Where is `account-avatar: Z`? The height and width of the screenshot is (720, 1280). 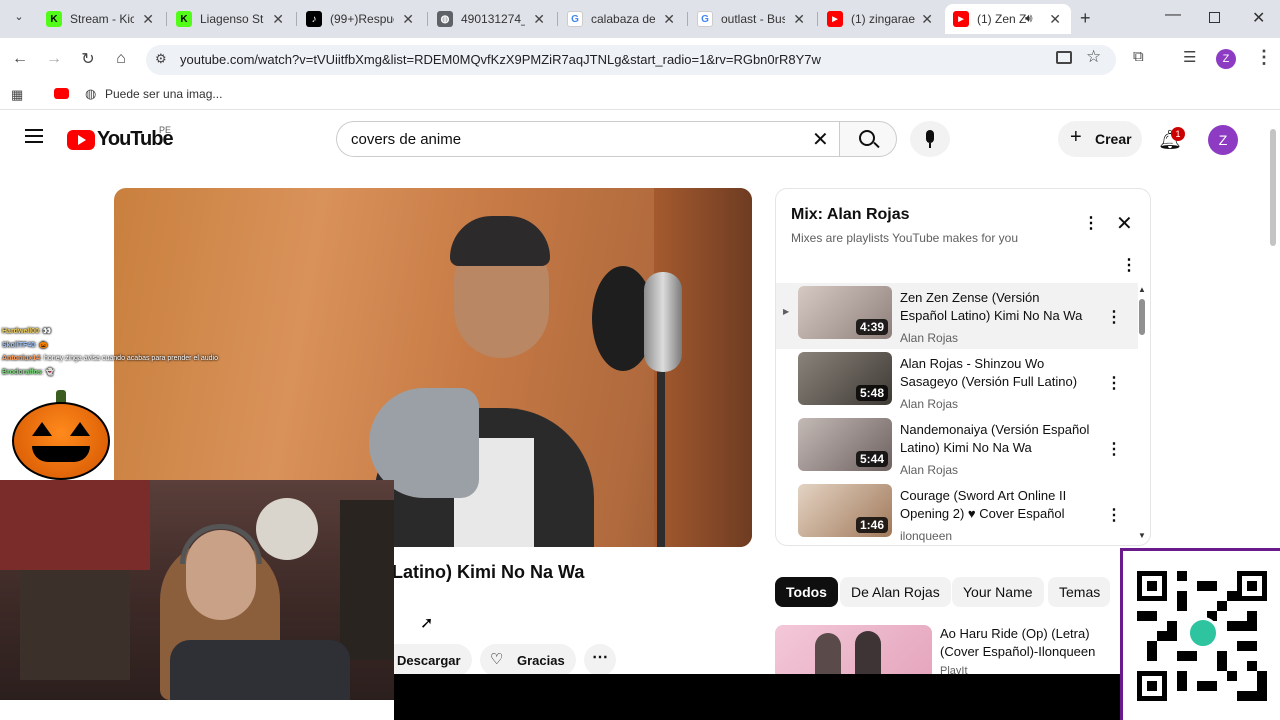
account-avatar: Z is located at coordinates (1223, 140).